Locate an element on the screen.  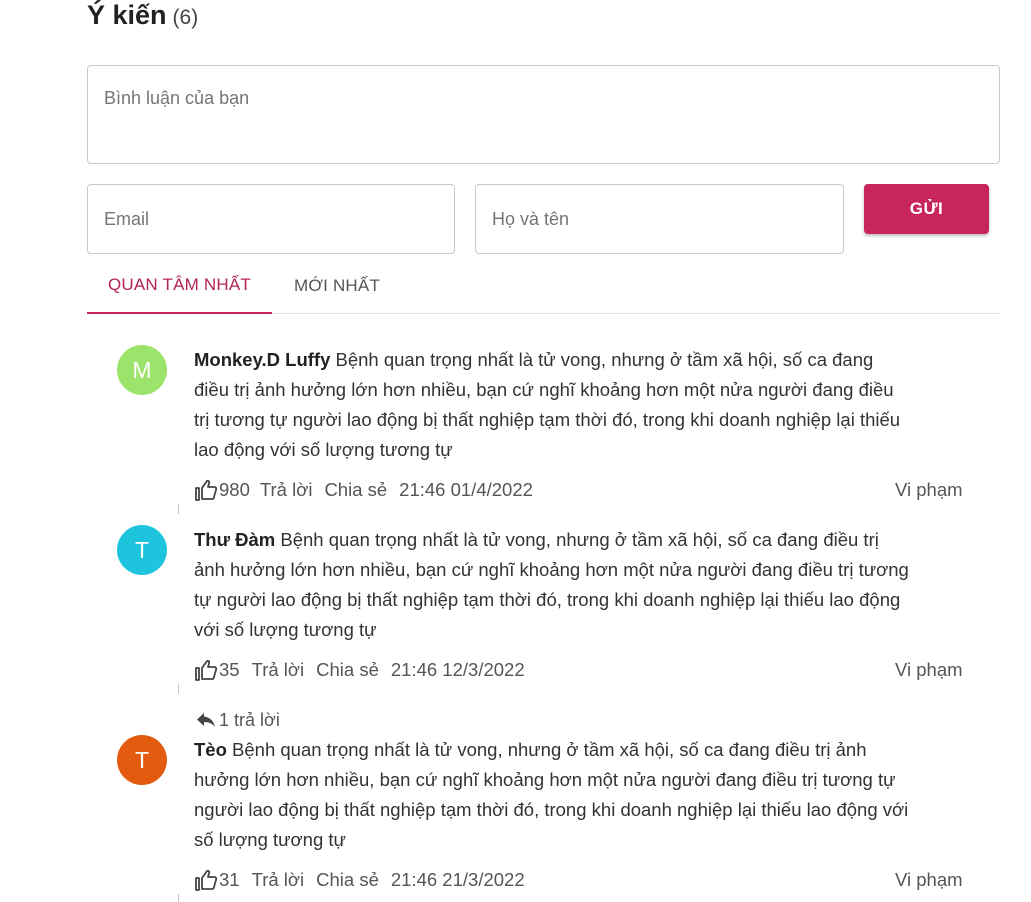
reply-arrow-icon is located at coordinates (206, 720).